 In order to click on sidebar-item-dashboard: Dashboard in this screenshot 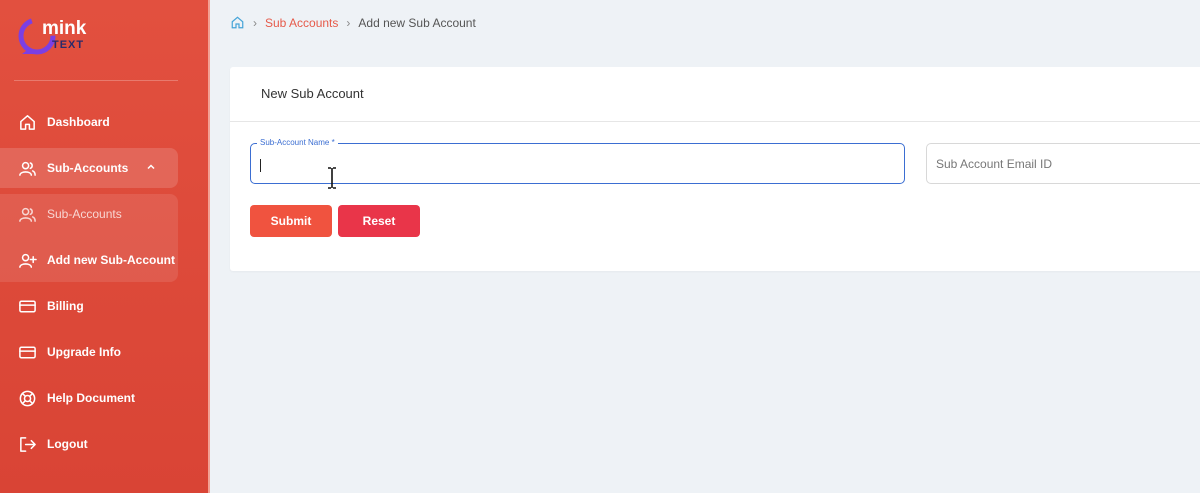, I will do `click(89, 122)`.